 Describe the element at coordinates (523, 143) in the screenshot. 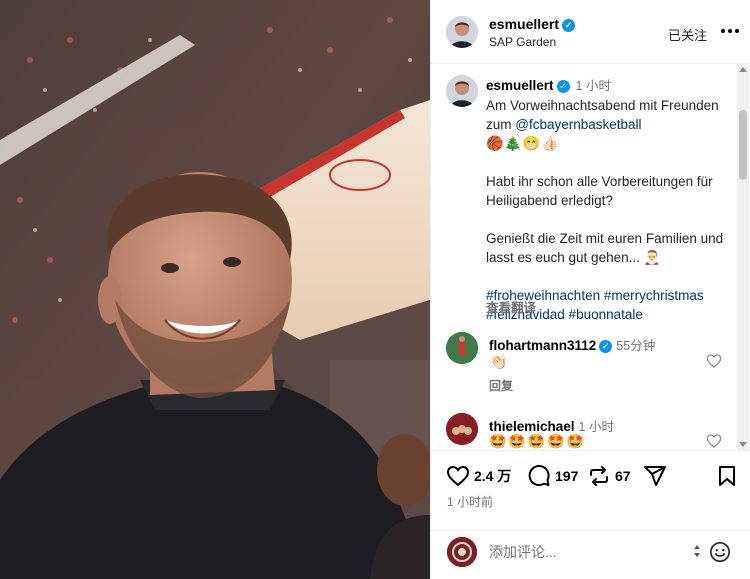

I see `caption-emojis: 🏀🎄😁👍🏻` at that location.